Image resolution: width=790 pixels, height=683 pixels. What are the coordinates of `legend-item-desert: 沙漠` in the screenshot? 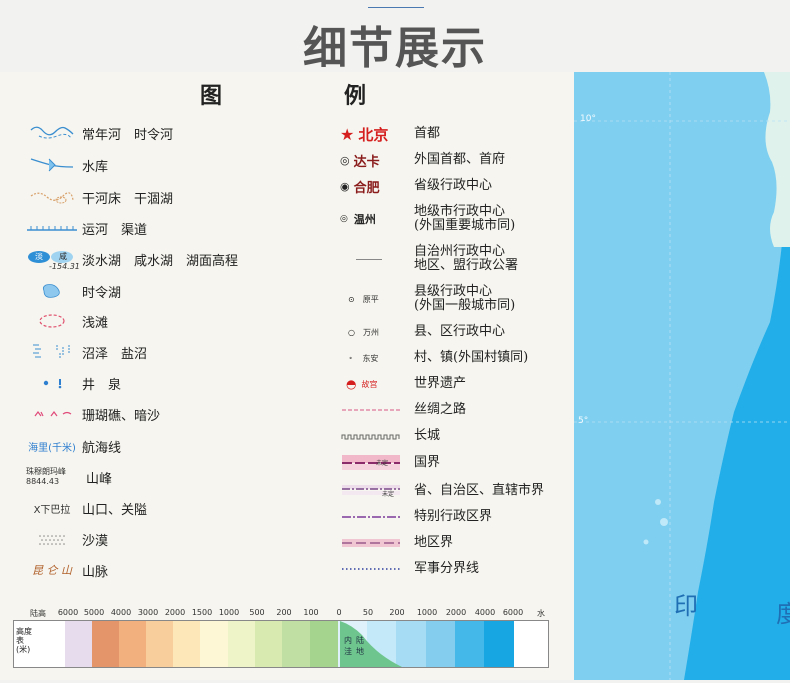 It's located at (65, 539).